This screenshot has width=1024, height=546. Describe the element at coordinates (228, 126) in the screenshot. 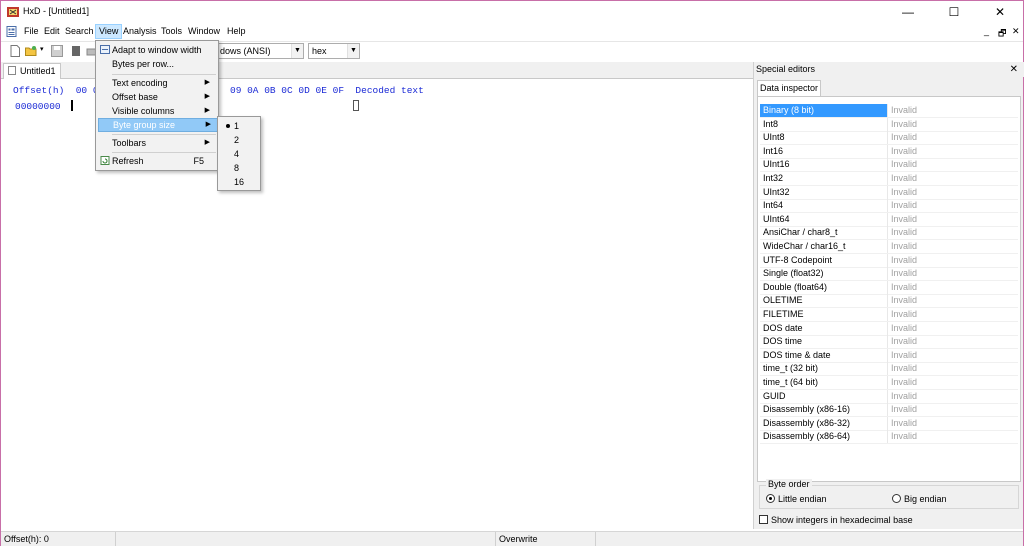

I see `selected-bullet-icon` at that location.